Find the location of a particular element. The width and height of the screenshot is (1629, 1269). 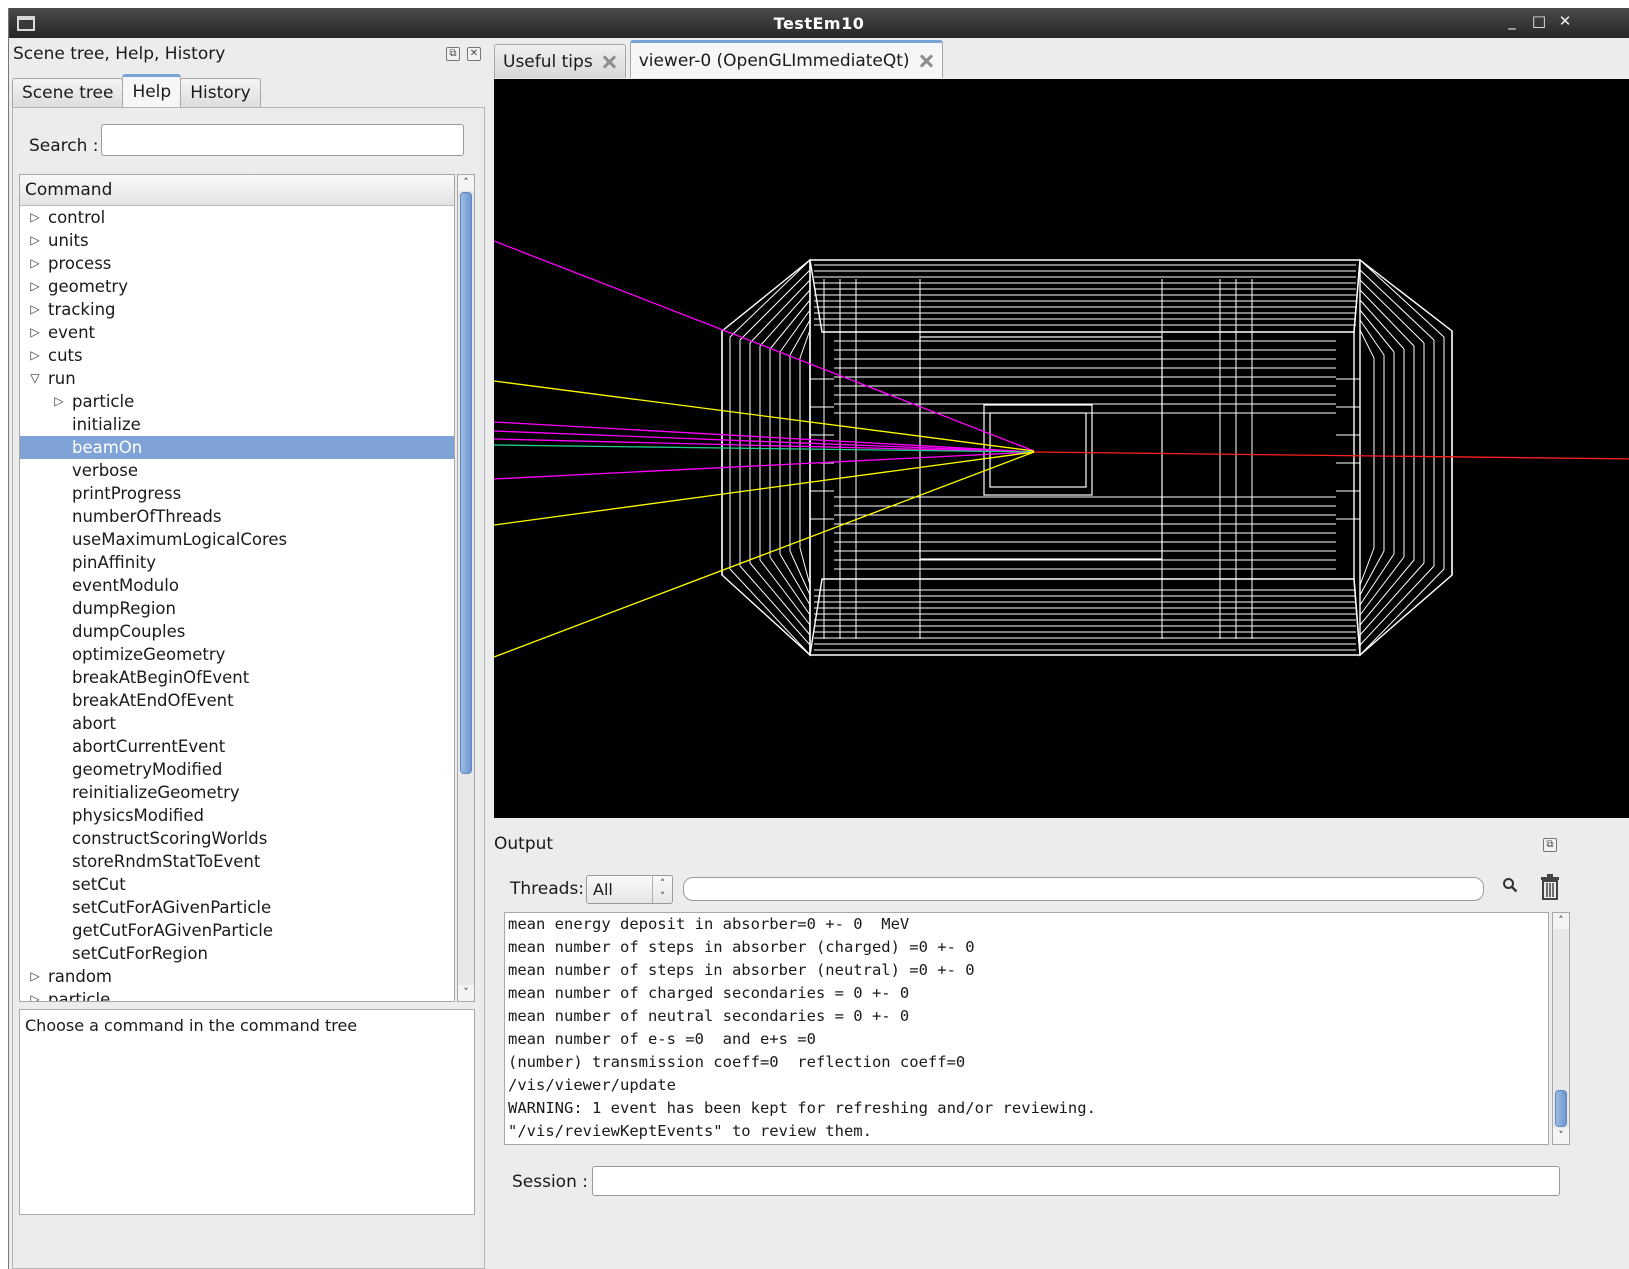

threads-value: All is located at coordinates (603, 889).